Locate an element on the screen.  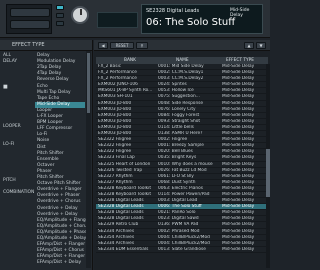
effect-type-item: Mid-Side Delay is located at coordinates (53, 104).